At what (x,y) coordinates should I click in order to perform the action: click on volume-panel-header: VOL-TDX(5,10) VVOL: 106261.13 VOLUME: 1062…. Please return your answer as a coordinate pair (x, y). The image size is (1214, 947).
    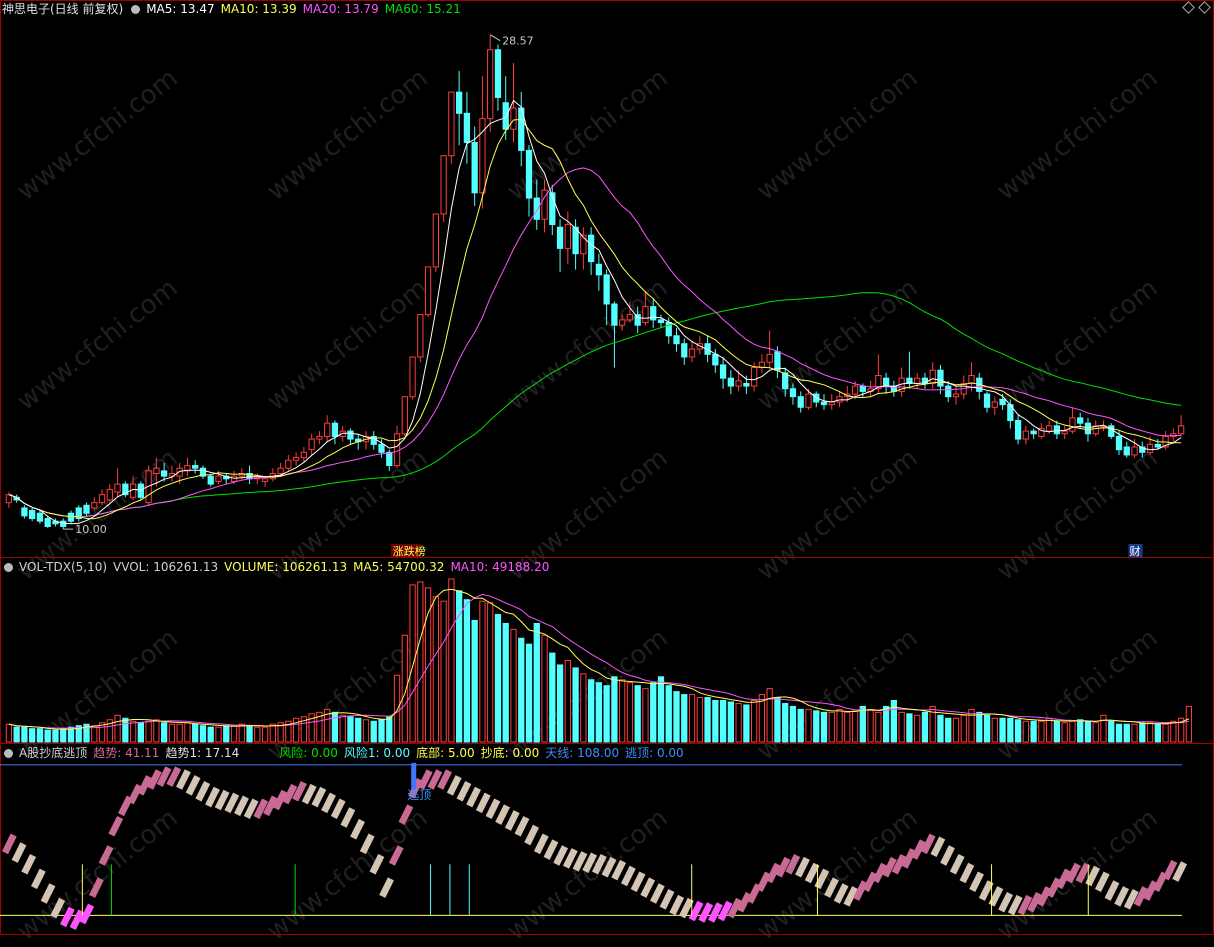
    Looking at the image, I should click on (278, 567).